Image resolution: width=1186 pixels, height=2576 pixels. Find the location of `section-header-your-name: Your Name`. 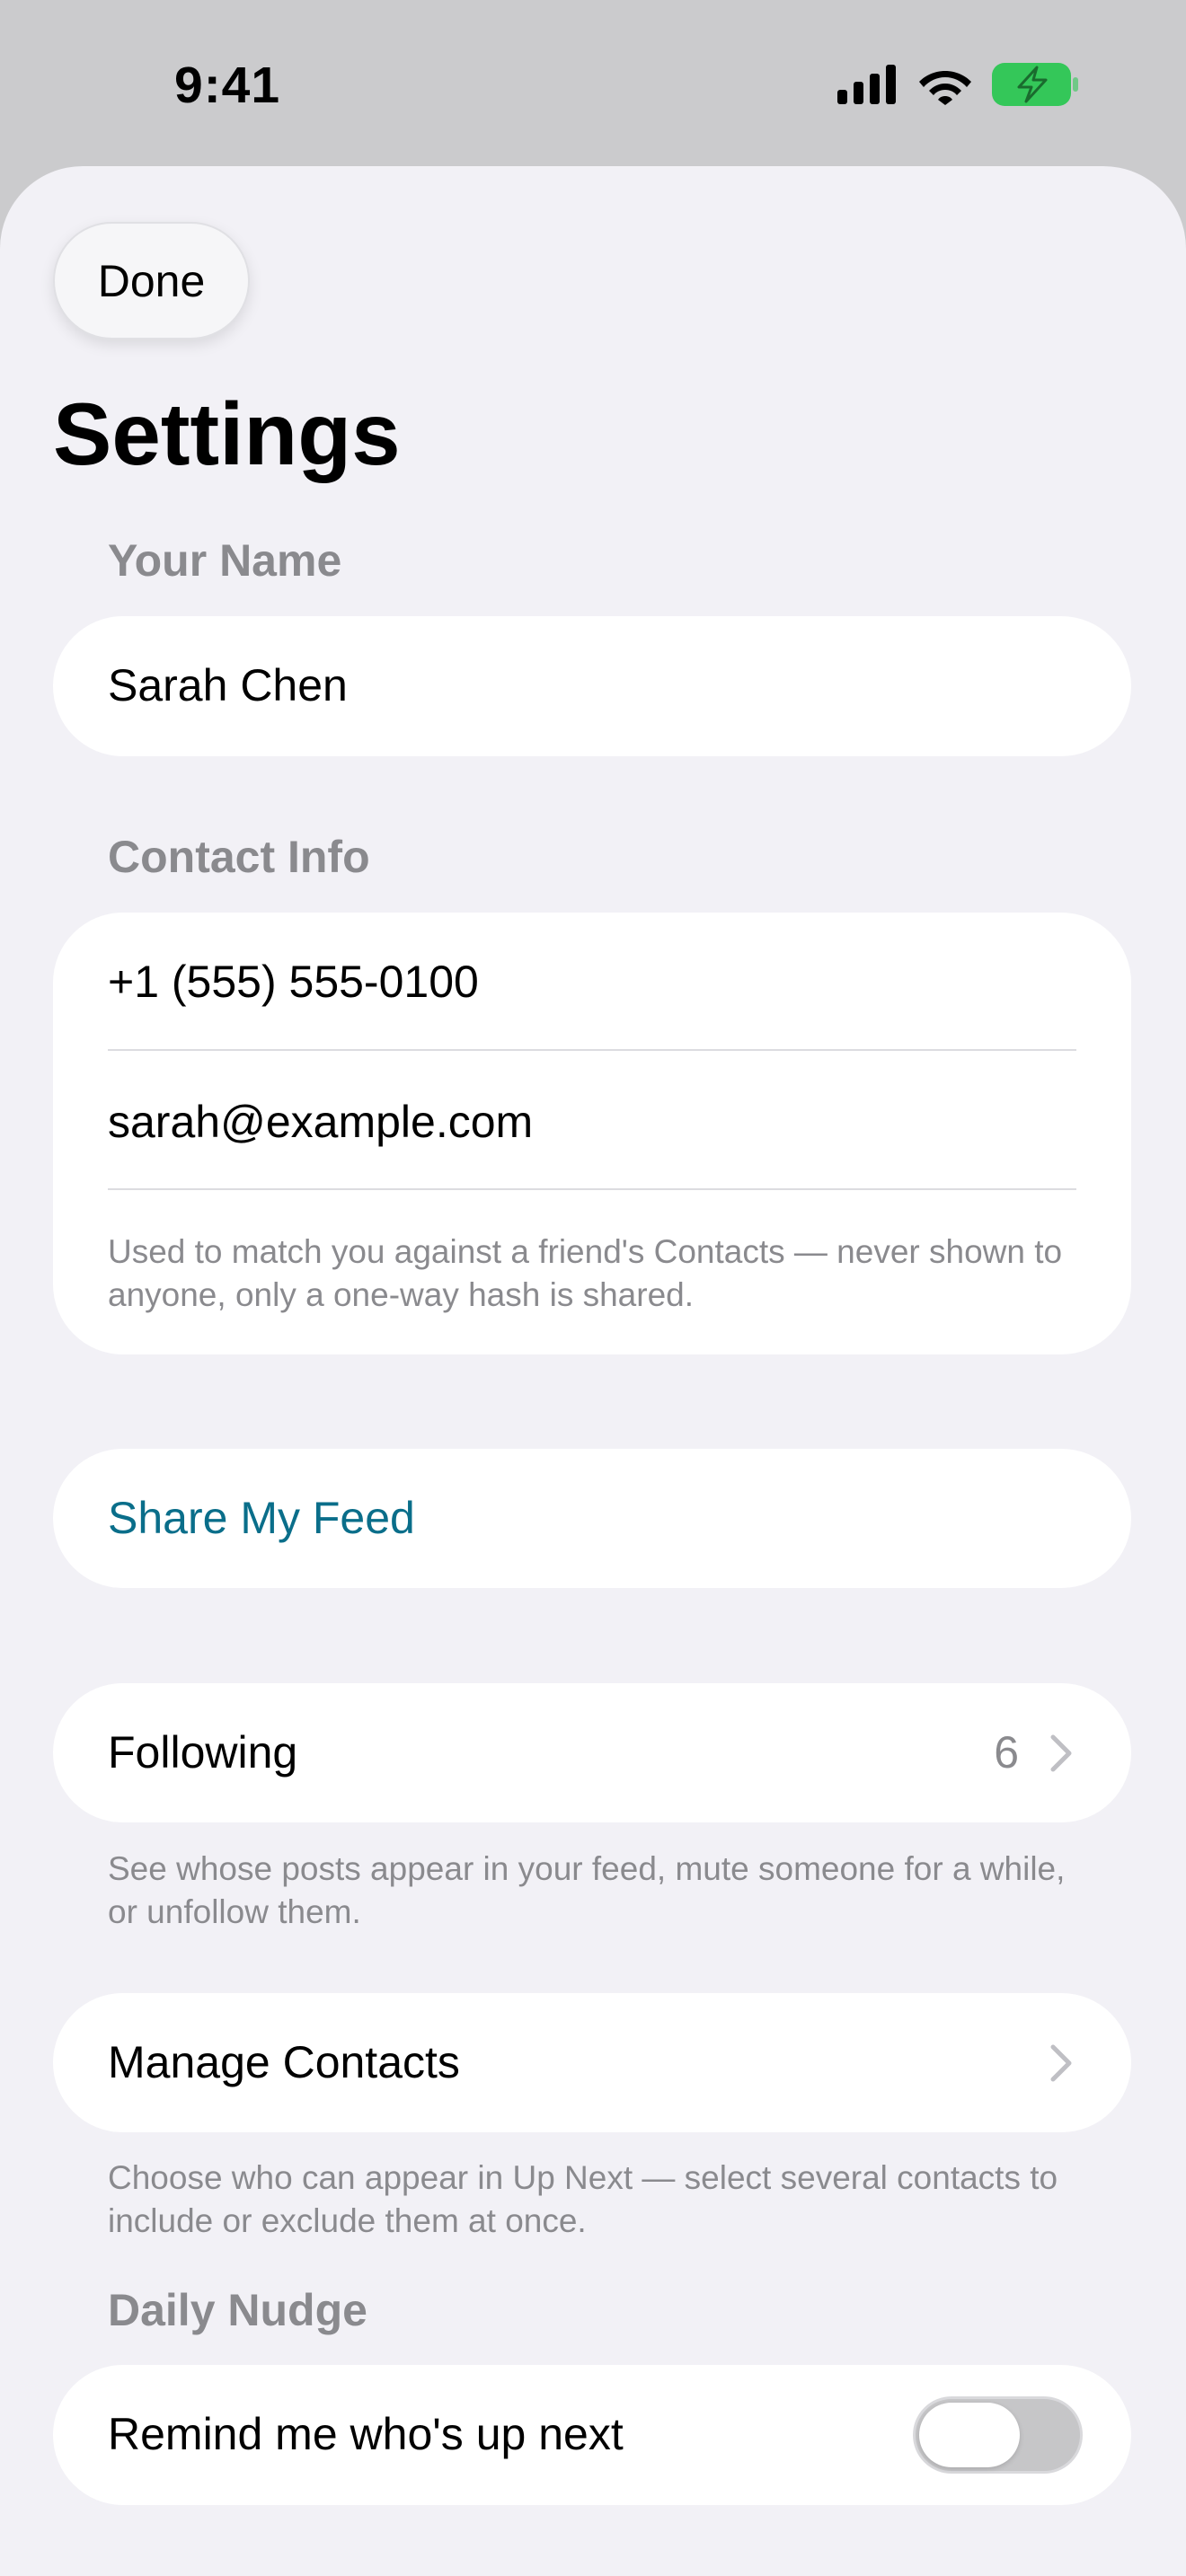

section-header-your-name: Your Name is located at coordinates (225, 560).